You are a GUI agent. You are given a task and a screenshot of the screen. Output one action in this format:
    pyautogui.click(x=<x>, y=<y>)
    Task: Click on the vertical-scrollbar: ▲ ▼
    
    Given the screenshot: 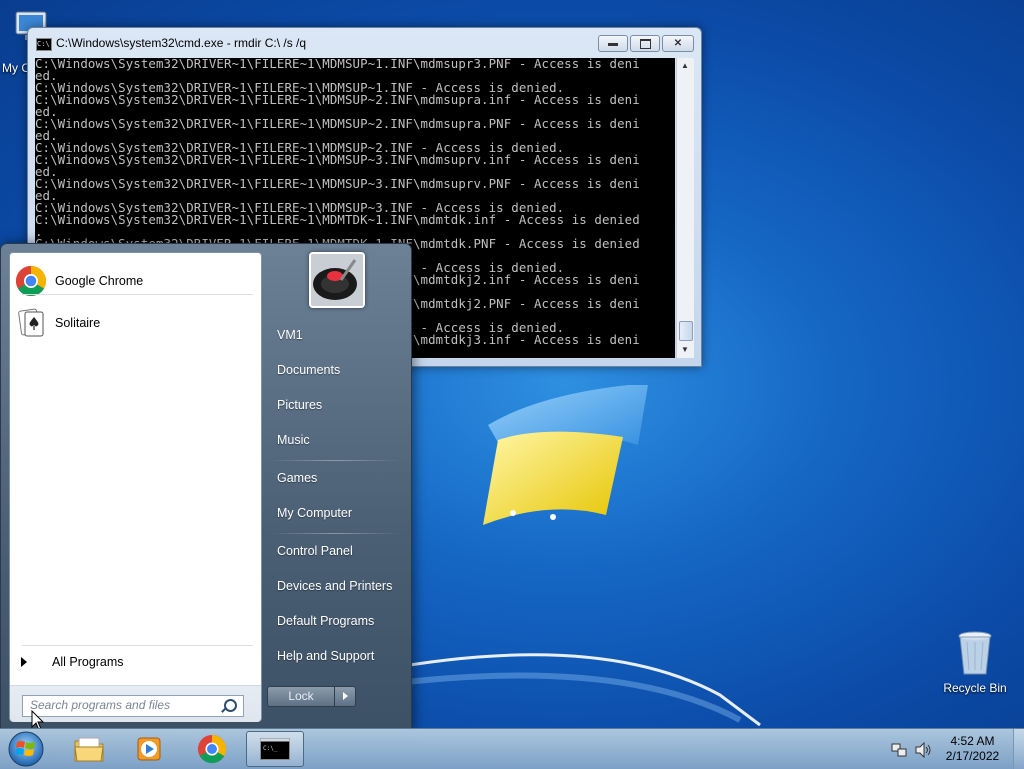 What is the action you would take?
    pyautogui.click(x=685, y=208)
    